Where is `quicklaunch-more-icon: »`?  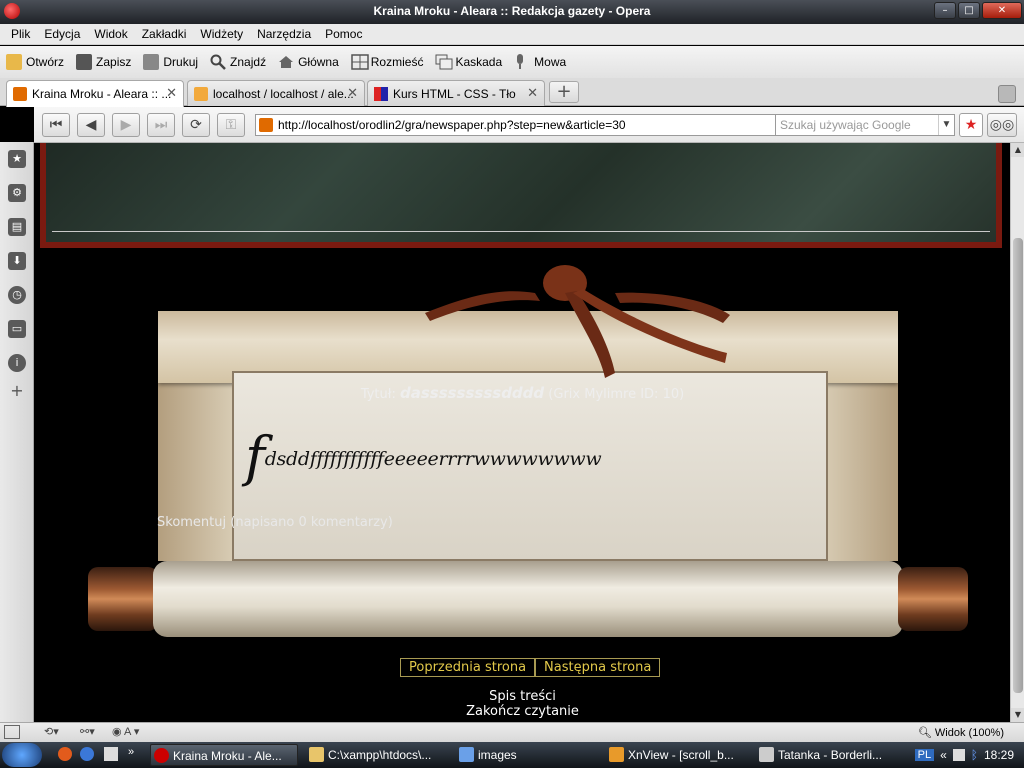 quicklaunch-more-icon: » is located at coordinates (131, 752).